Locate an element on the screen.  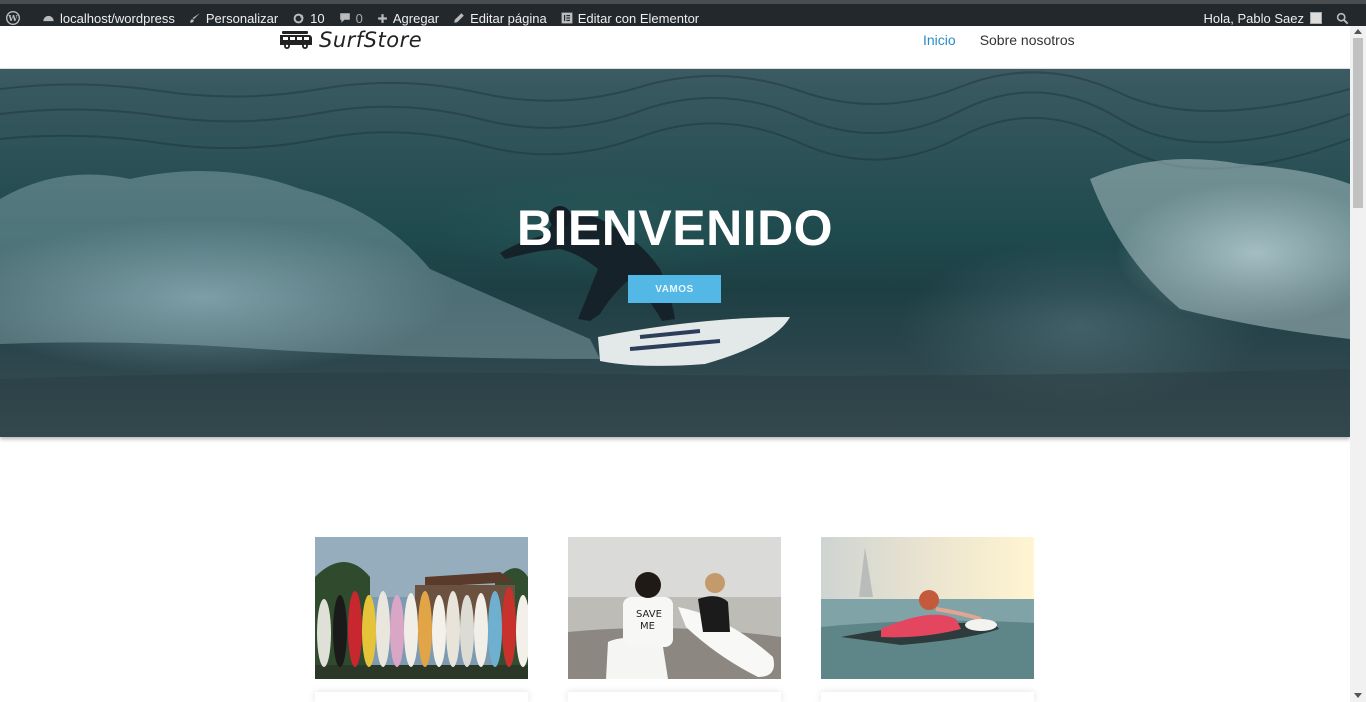
logo-text: SurfStore is located at coordinates (371, 40).